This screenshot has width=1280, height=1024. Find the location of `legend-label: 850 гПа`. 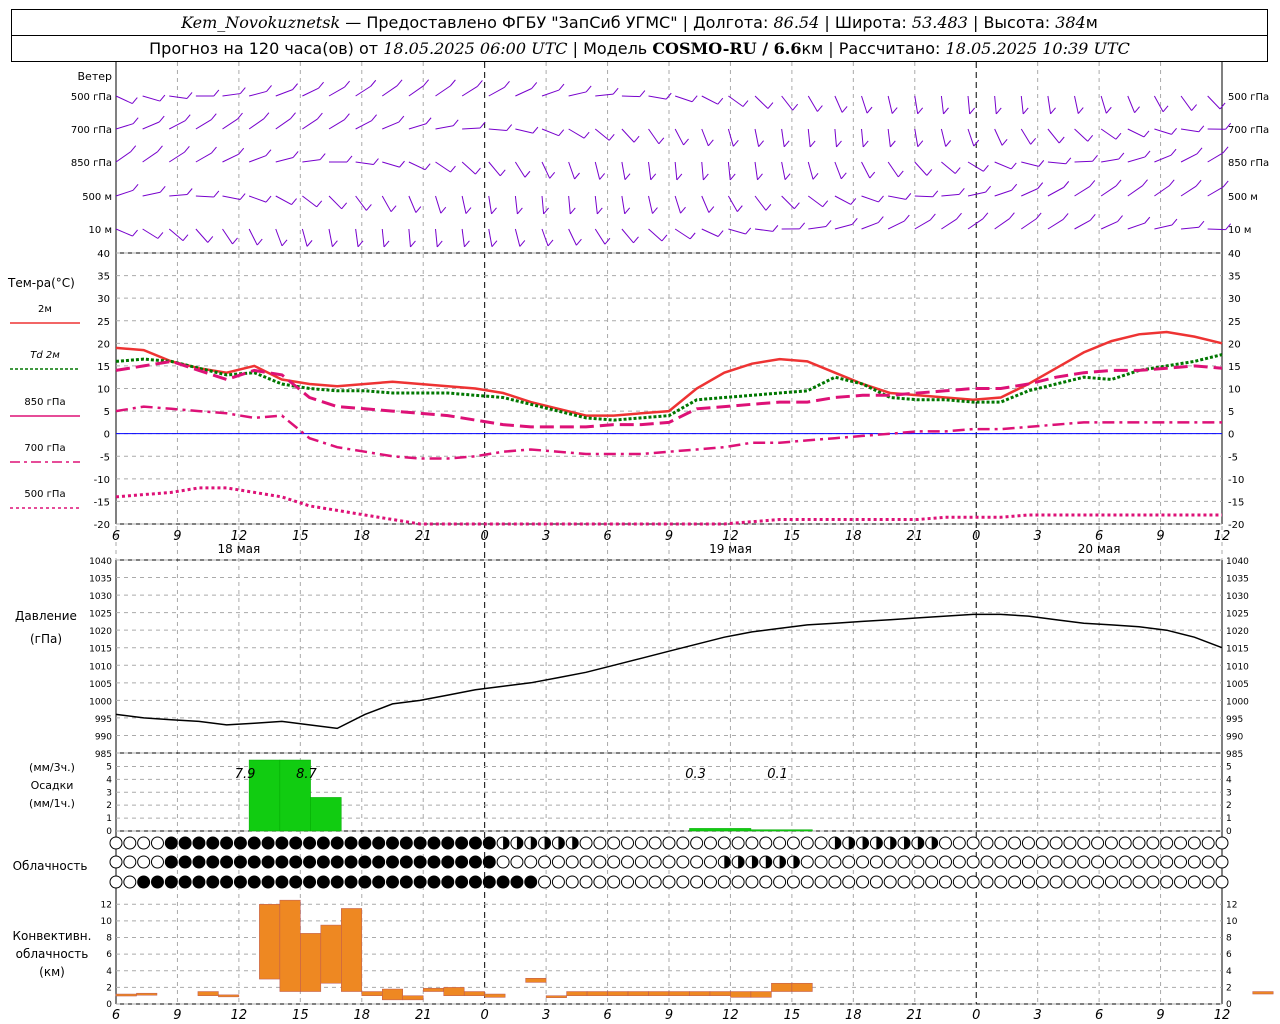

legend-label: 850 гПа is located at coordinates (44, 402).